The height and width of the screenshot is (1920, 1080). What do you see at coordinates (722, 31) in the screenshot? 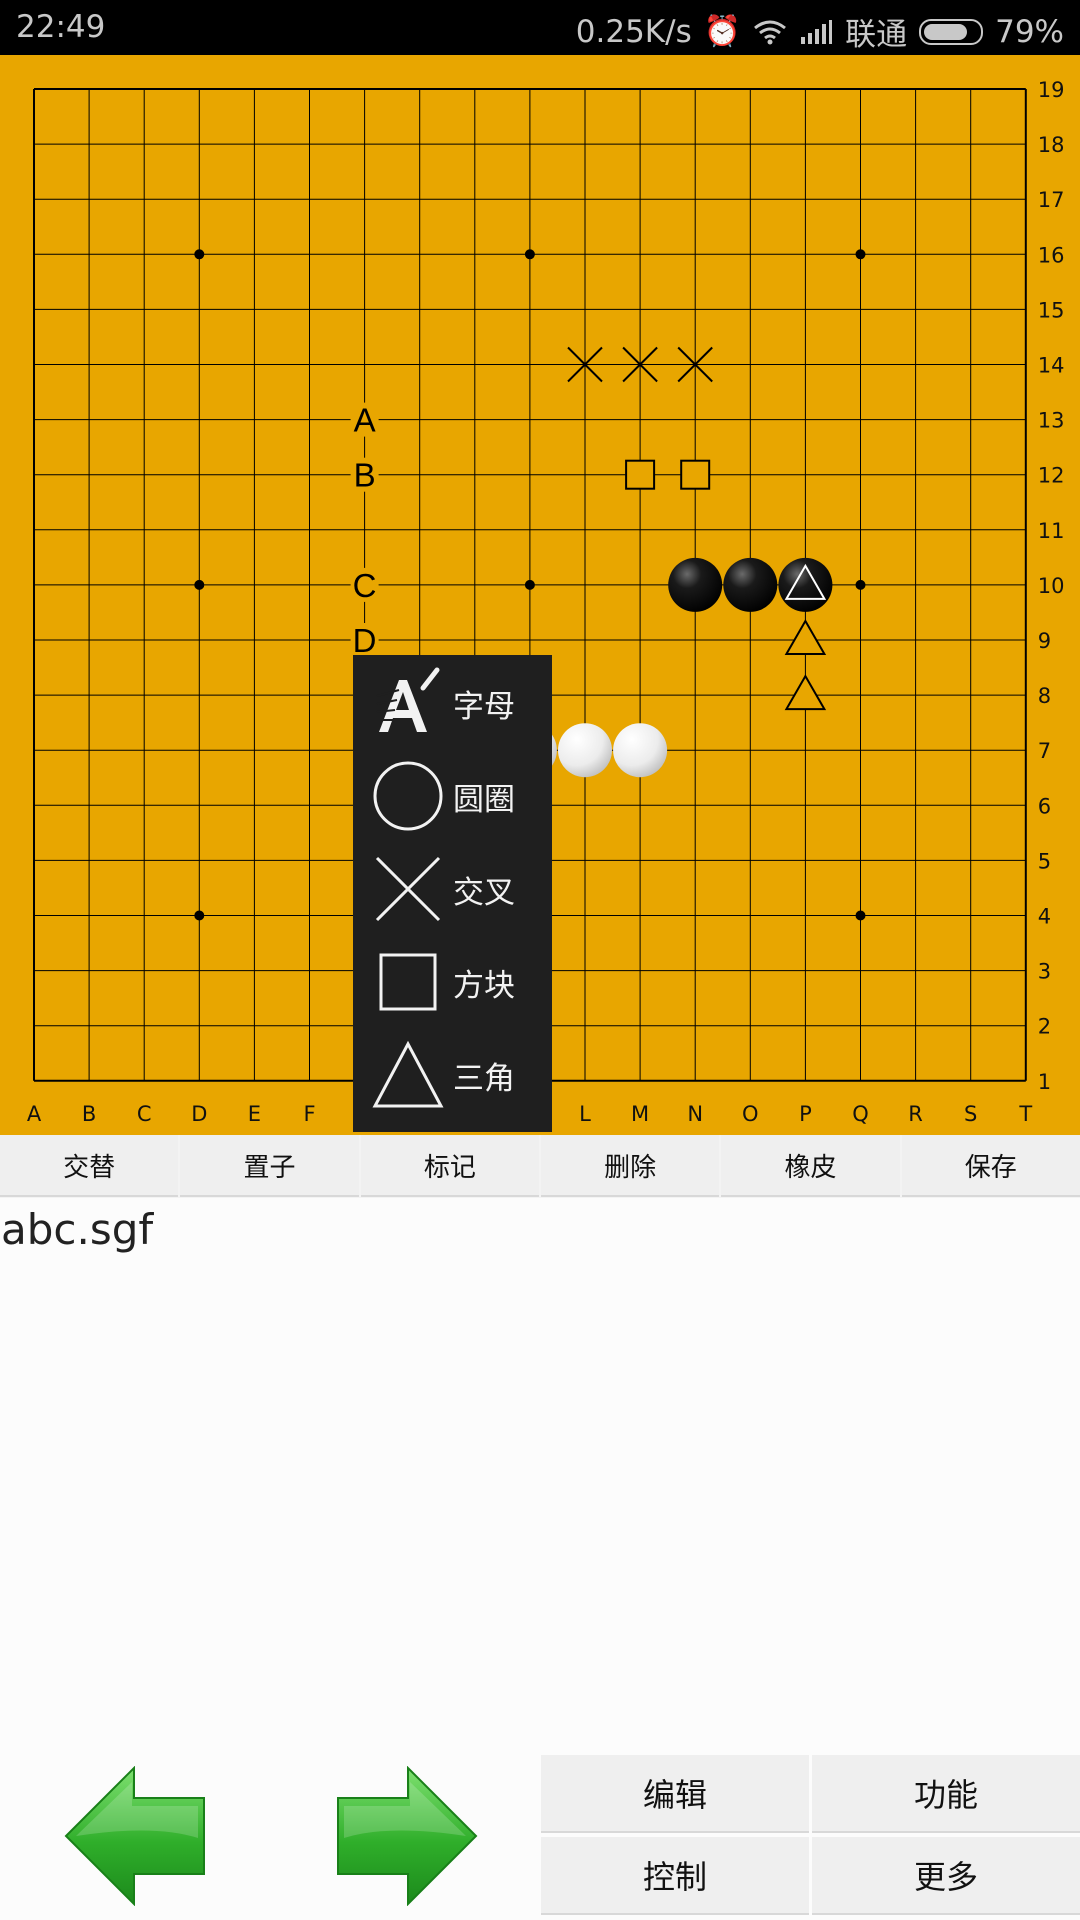
I see `alarm-icon: ⏰` at bounding box center [722, 31].